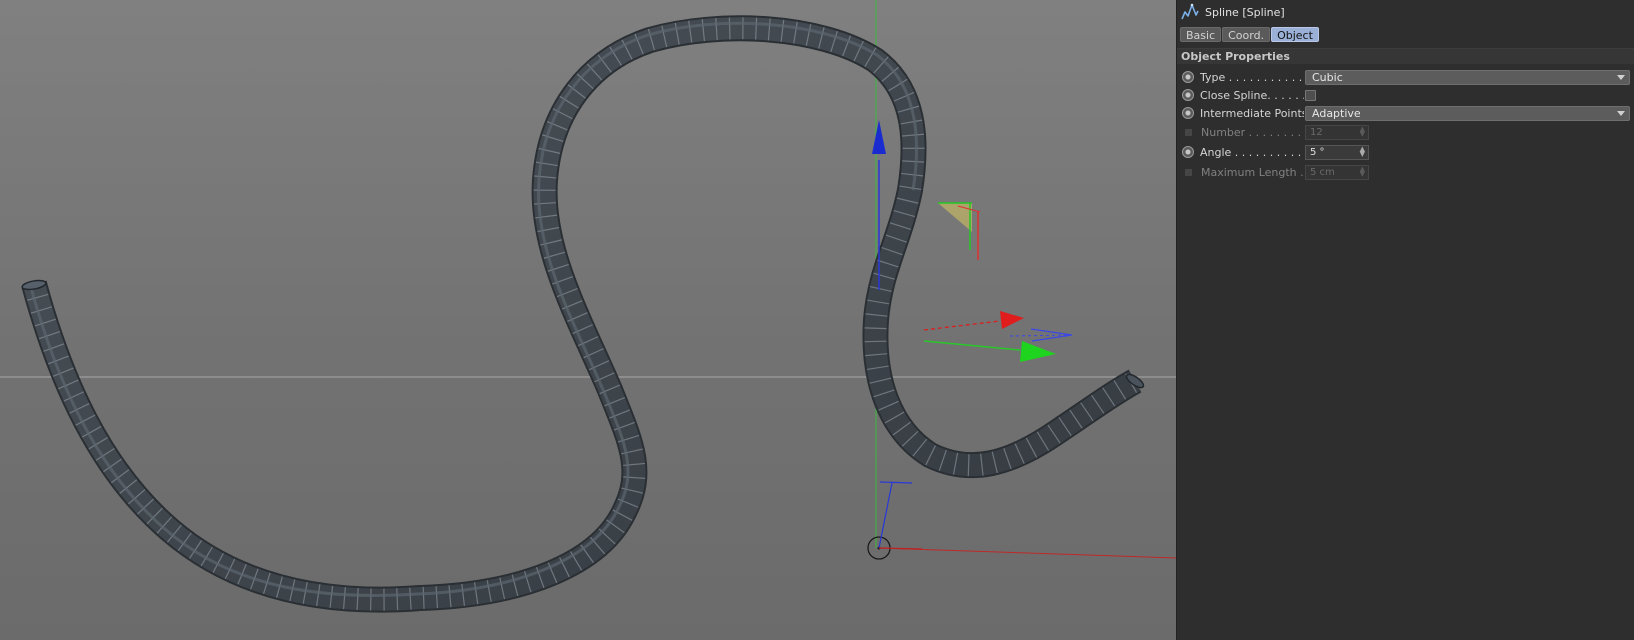  Describe the element at coordinates (1252, 113) in the screenshot. I see `intermediate-points-label: Intermediate Points` at that location.